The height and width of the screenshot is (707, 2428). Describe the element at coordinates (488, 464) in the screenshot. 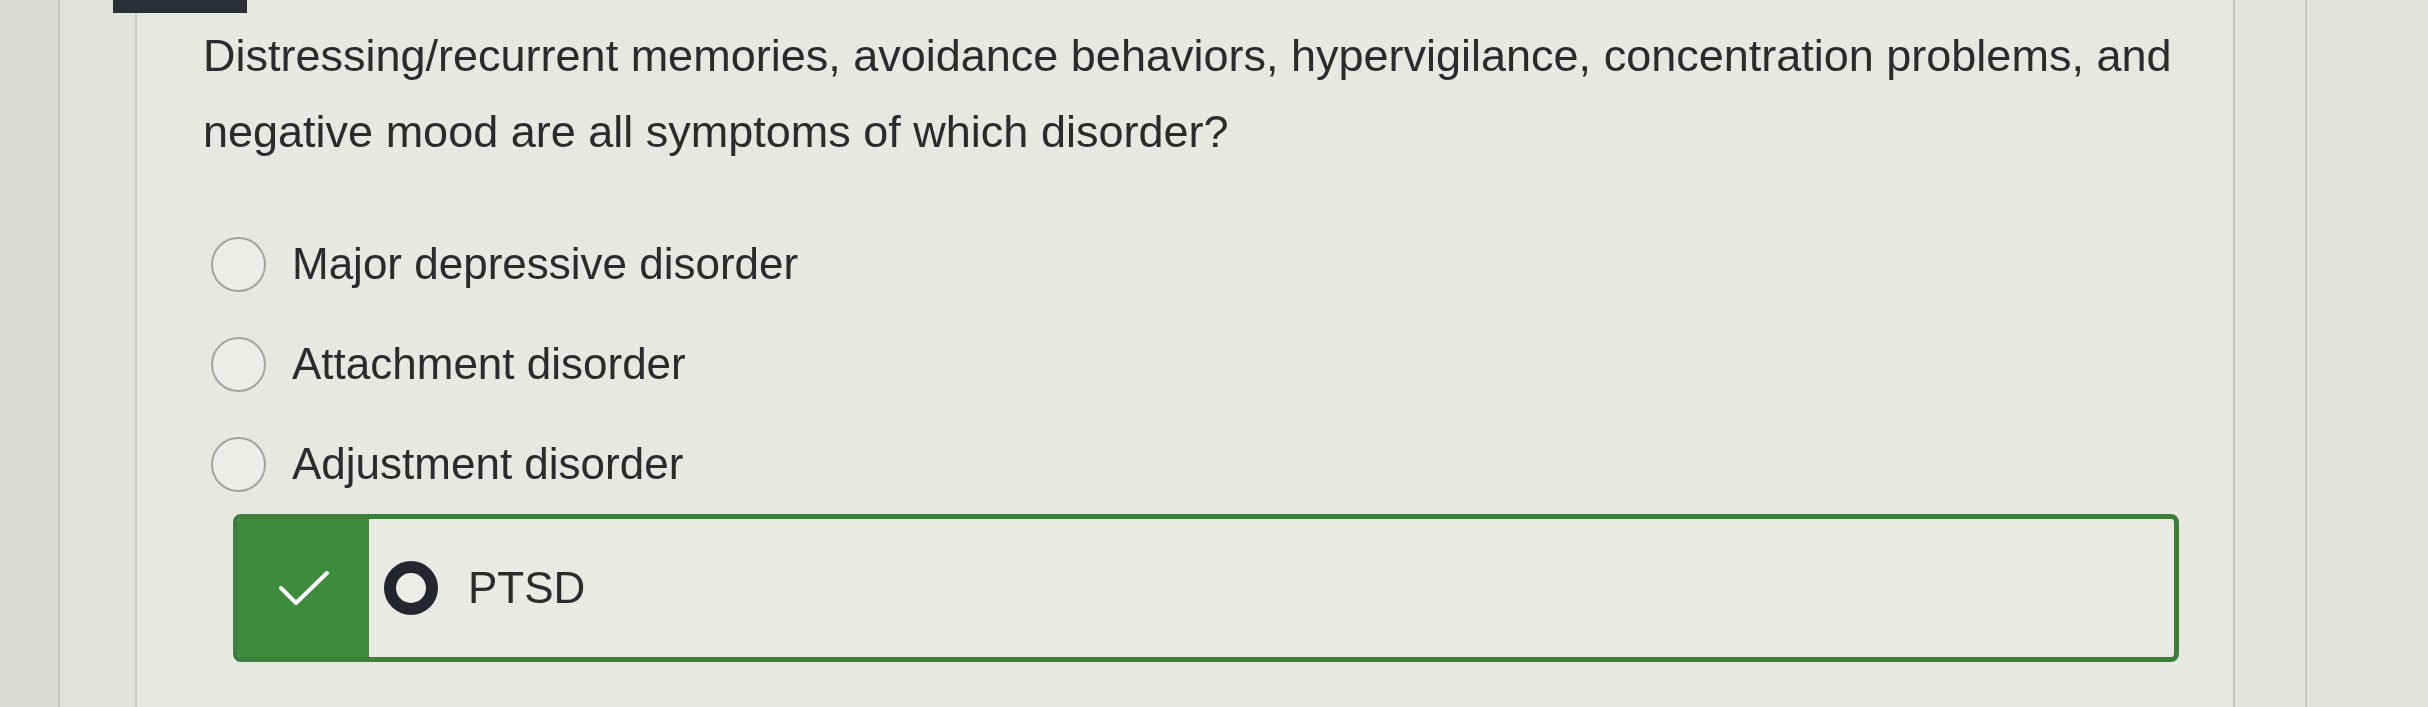

I see `option-label: Adjustment disorder` at that location.